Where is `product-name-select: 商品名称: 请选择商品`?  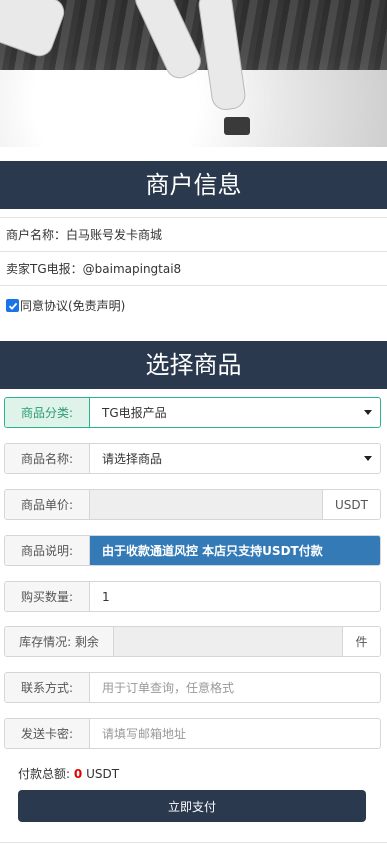
product-name-select: 商品名称: 请选择商品 is located at coordinates (192, 458).